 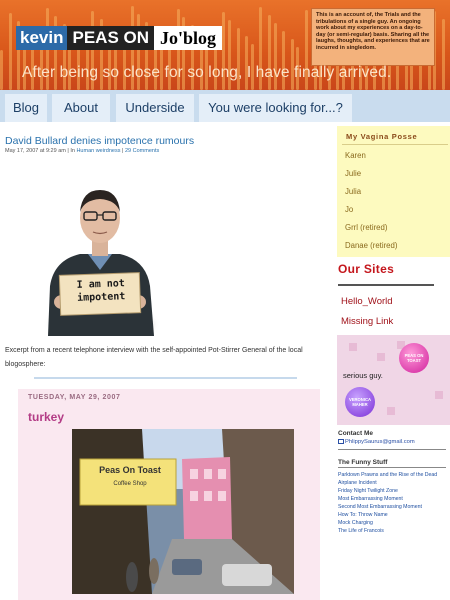 What do you see at coordinates (26, 108) in the screenshot?
I see `tab-blog: Blog` at bounding box center [26, 108].